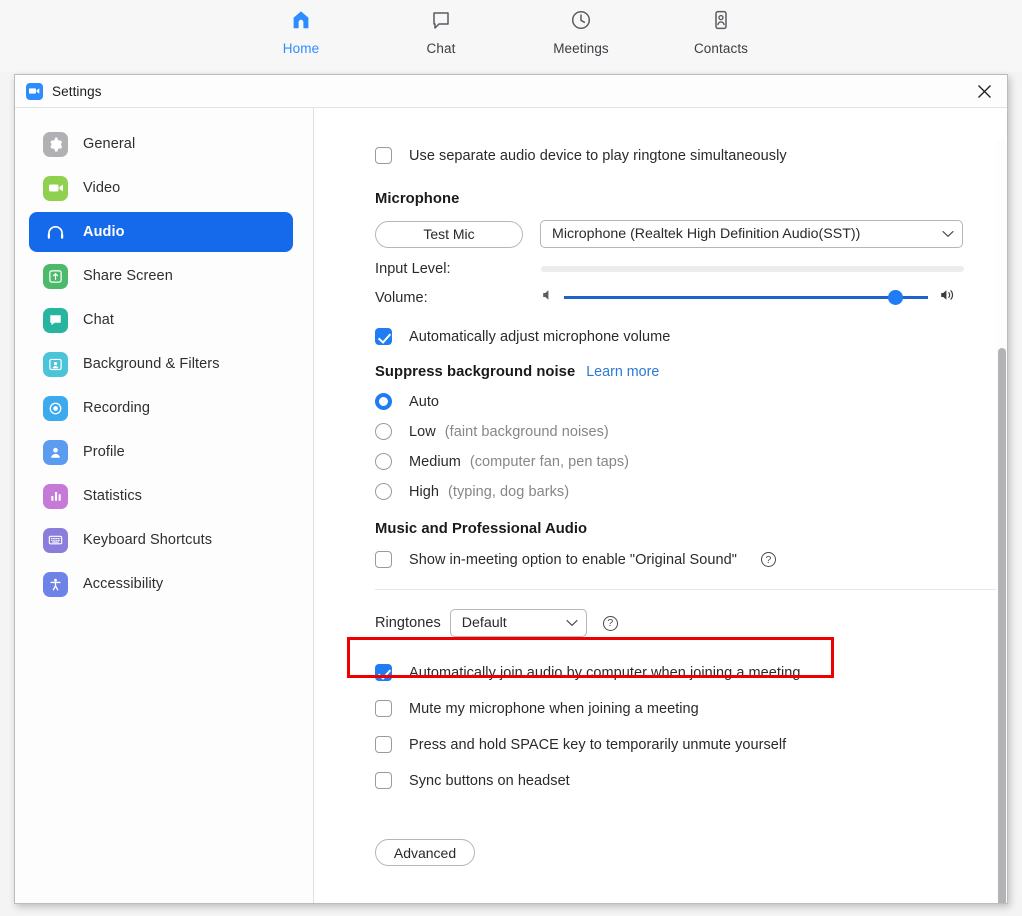 The width and height of the screenshot is (1022, 916). What do you see at coordinates (55, 188) in the screenshot?
I see `video-camera-icon` at bounding box center [55, 188].